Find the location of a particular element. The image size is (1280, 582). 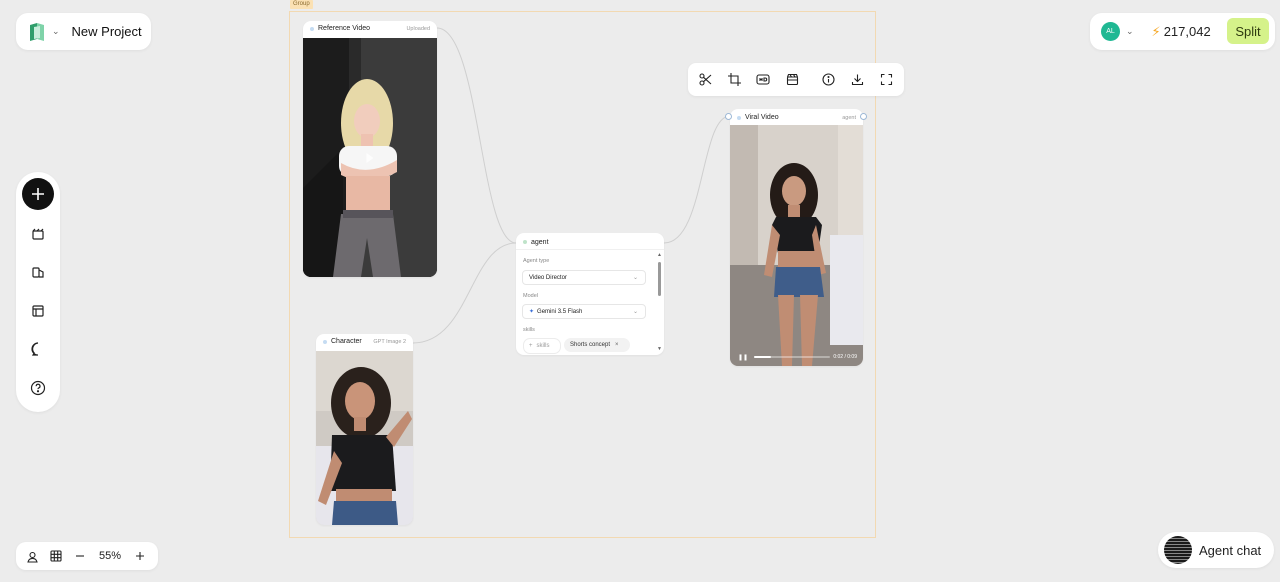

fullscreen-icon is located at coordinates (886, 79).